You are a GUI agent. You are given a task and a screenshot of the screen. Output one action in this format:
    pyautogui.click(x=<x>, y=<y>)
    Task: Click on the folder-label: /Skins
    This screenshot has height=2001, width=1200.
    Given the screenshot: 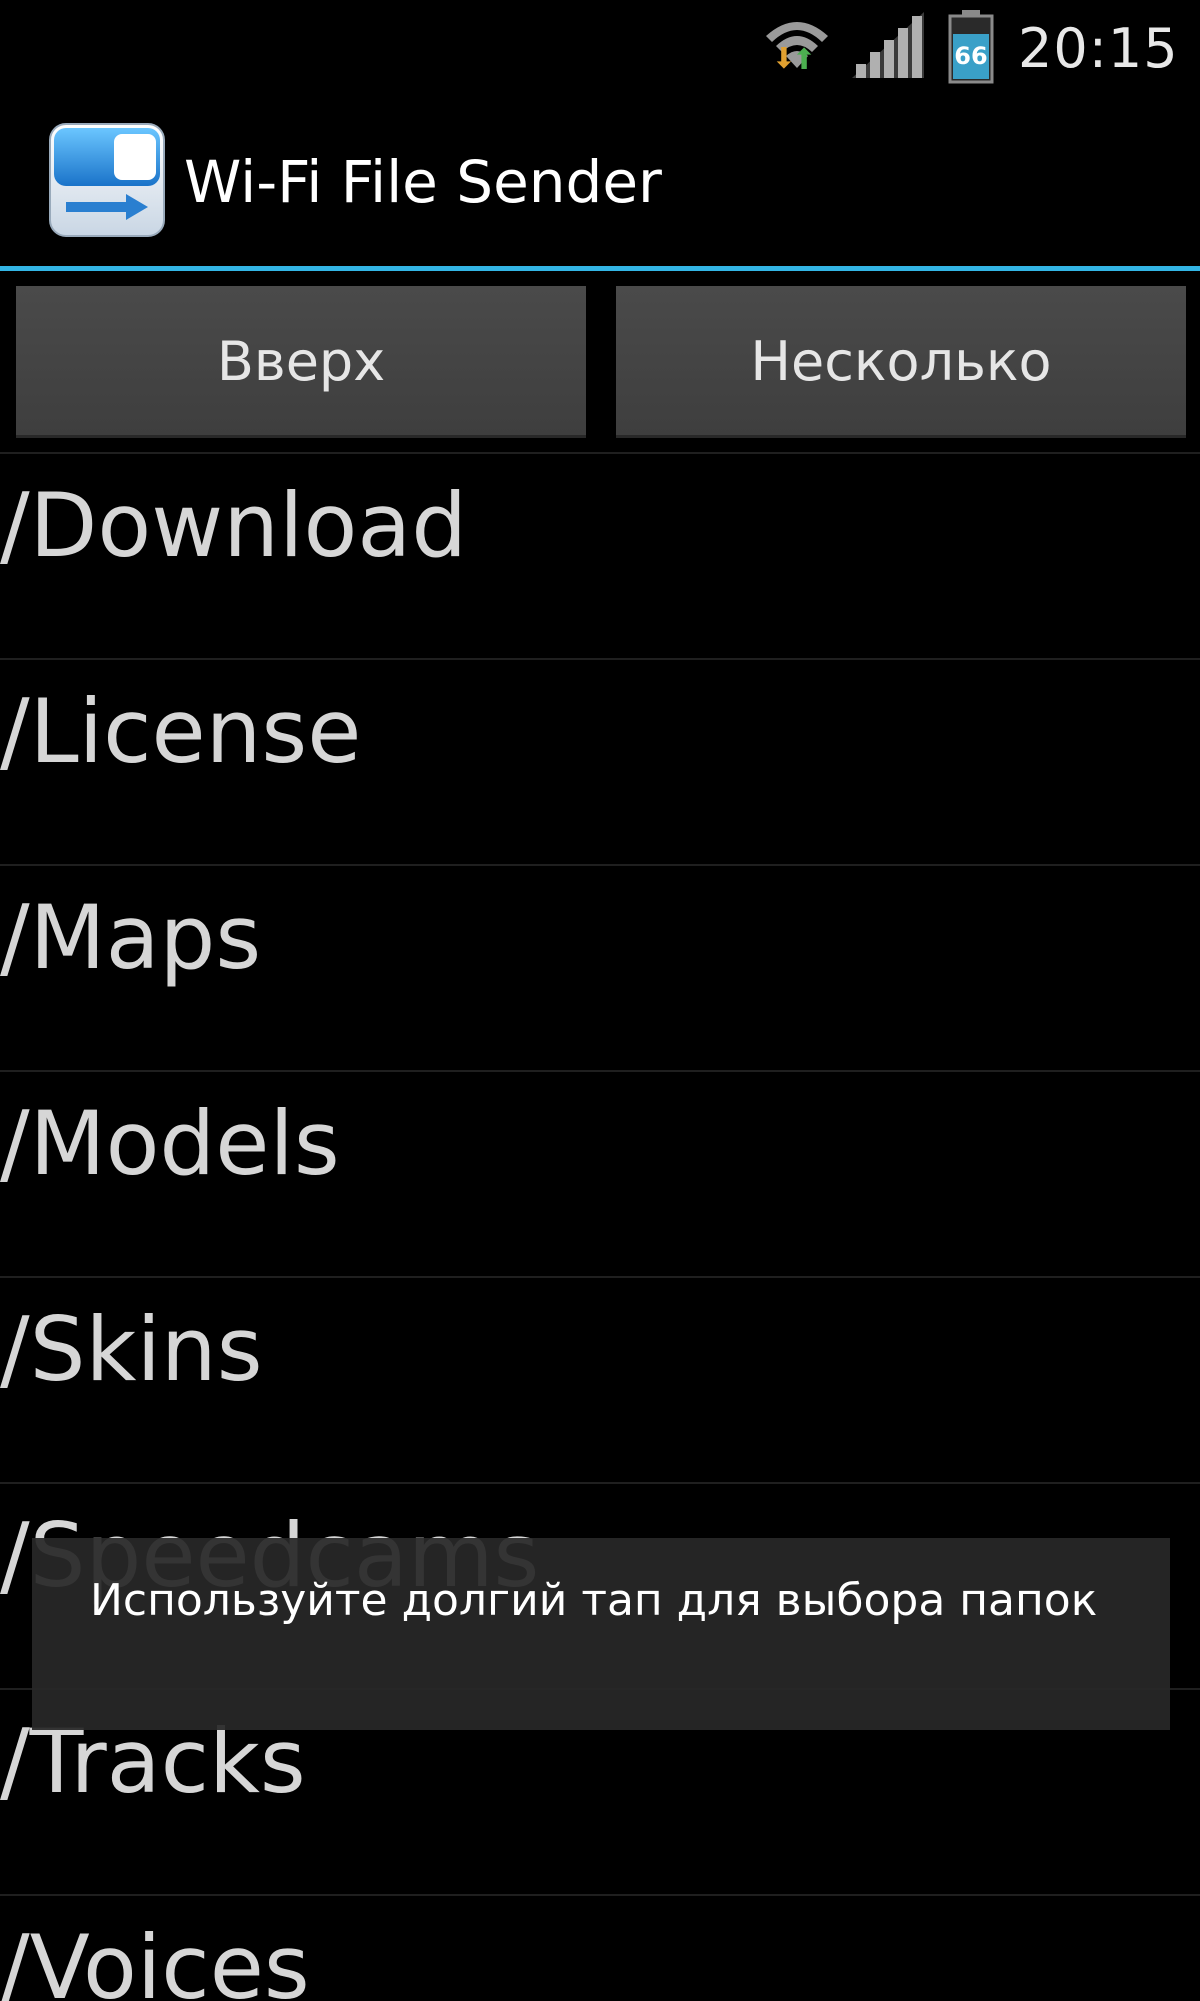 What is the action you would take?
    pyautogui.click(x=131, y=1349)
    